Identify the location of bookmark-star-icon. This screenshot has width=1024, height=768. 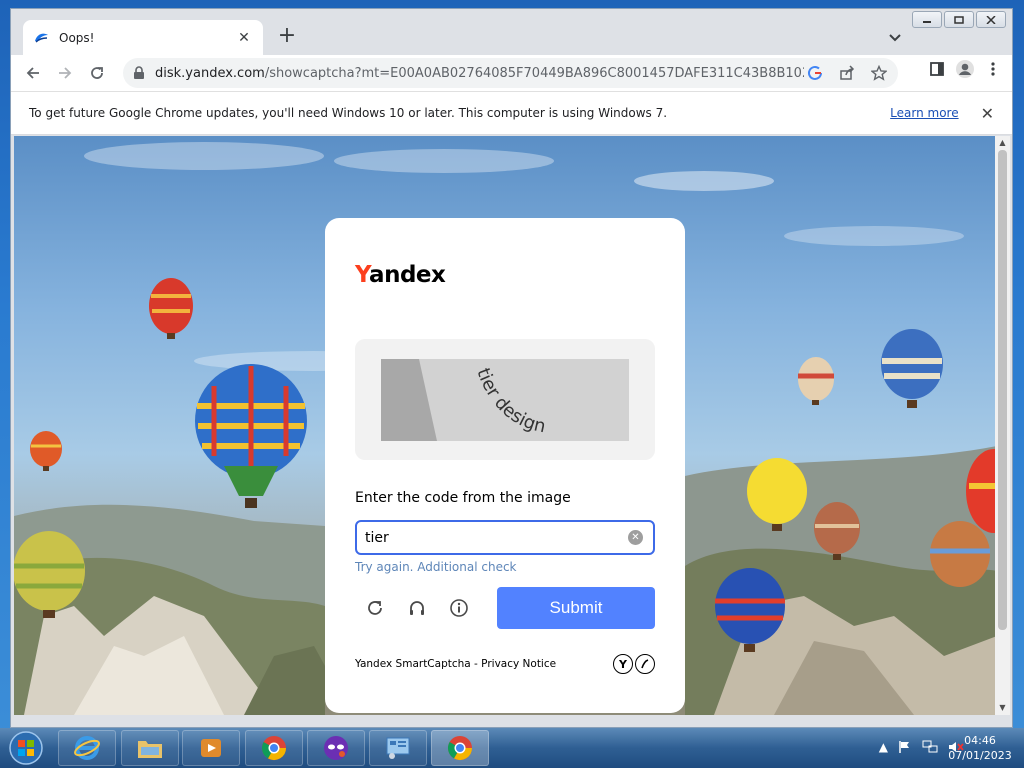
(879, 73).